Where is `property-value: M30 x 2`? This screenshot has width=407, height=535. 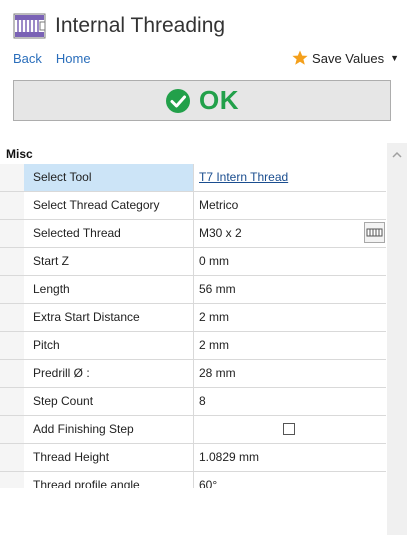 property-value: M30 x 2 is located at coordinates (290, 233).